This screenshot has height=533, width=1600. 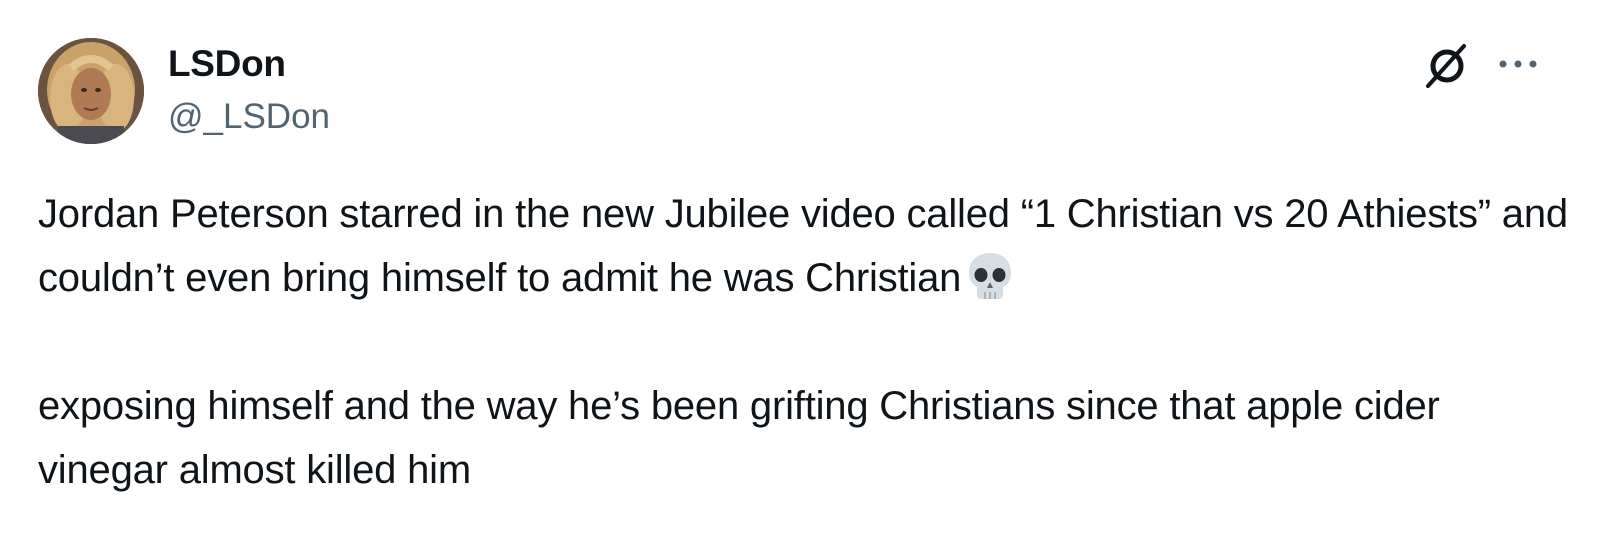 I want to click on skull-icon, so click(x=990, y=276).